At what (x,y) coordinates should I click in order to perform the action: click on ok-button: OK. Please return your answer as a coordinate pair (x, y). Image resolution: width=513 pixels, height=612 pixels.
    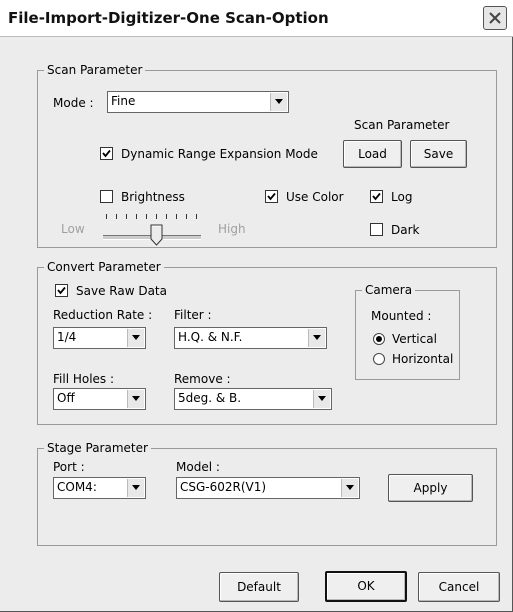
    Looking at the image, I should click on (366, 586).